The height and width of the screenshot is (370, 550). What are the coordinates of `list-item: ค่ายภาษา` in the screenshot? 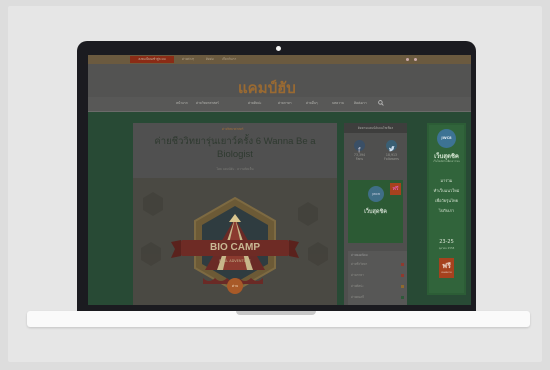 It's located at (357, 275).